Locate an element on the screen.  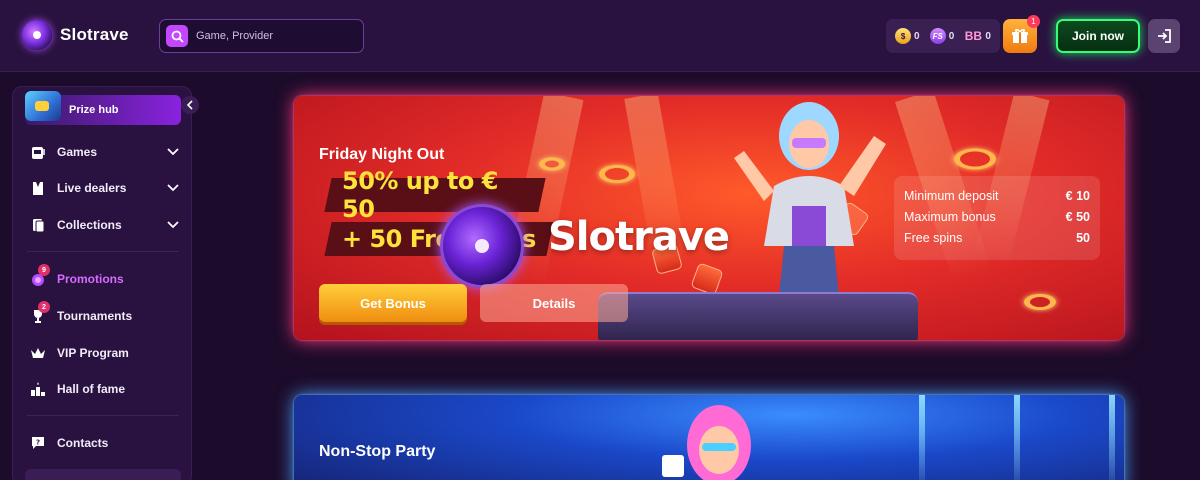
search-input is located at coordinates (271, 36).